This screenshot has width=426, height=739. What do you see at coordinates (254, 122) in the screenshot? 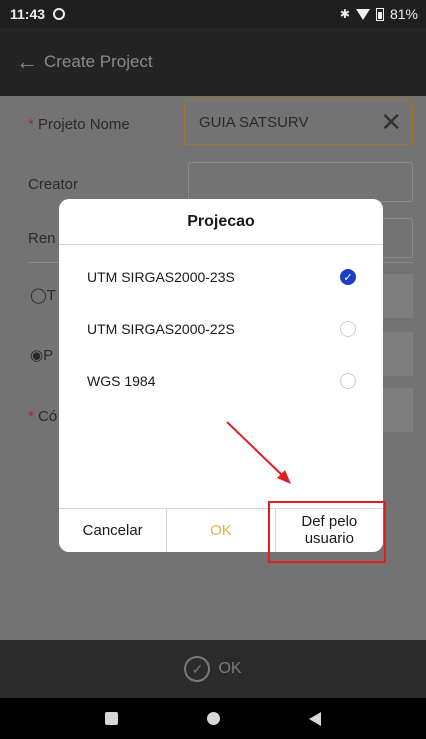
I see `project-name-value: GUIA SATSURV` at bounding box center [254, 122].